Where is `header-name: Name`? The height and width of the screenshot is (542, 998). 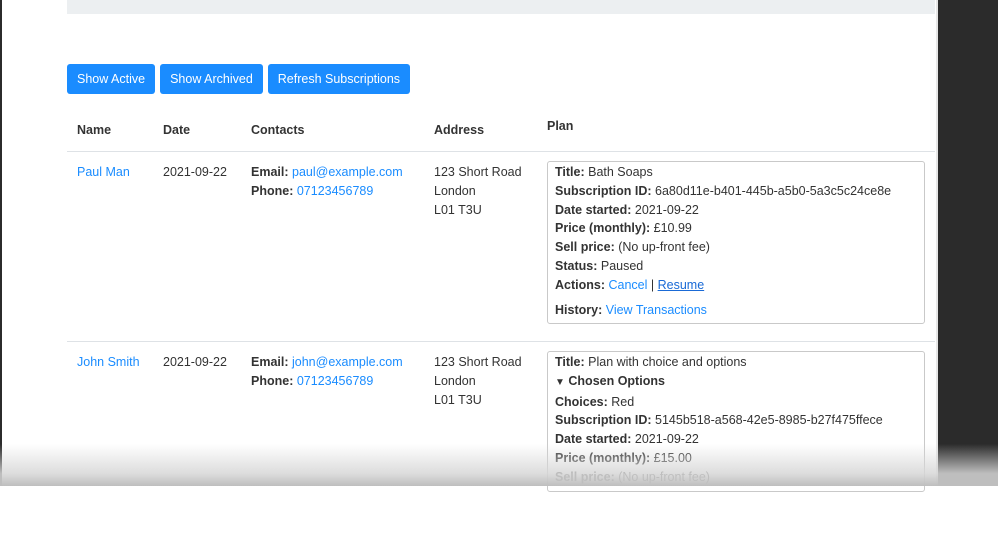 header-name: Name is located at coordinates (94, 130).